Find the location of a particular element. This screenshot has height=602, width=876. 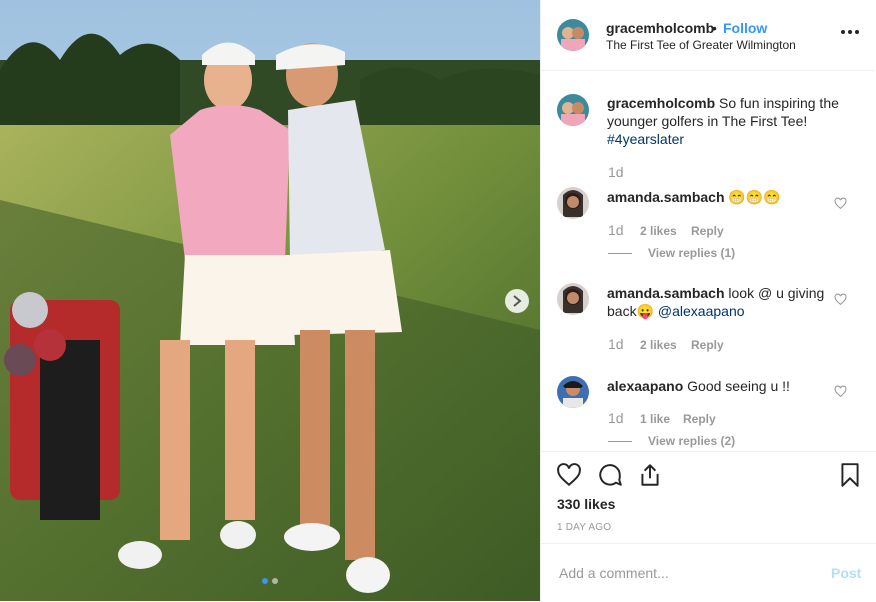

carousel-indicator is located at coordinates (270, 581).